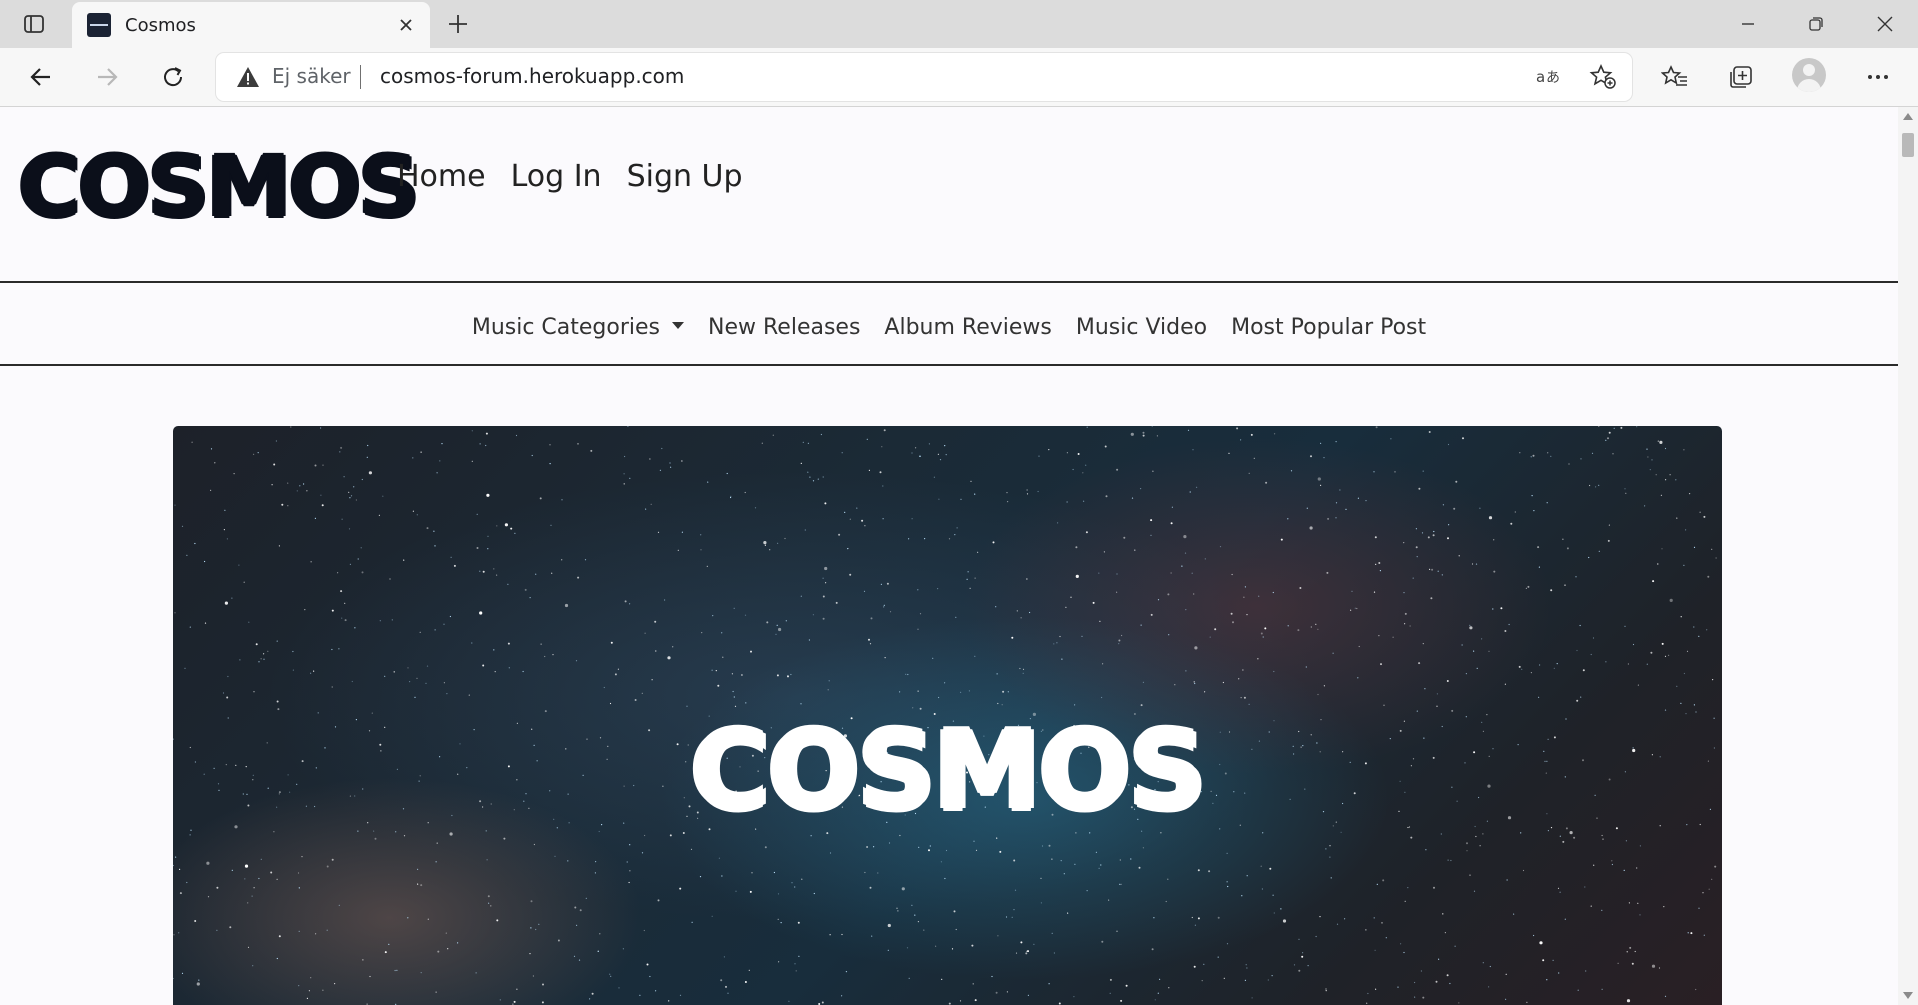  Describe the element at coordinates (1908, 116) in the screenshot. I see `scroll-up-arrow-icon` at that location.